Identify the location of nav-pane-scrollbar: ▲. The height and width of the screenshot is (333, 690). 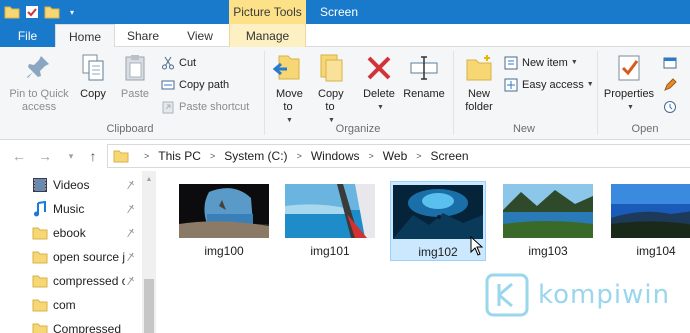
(149, 252).